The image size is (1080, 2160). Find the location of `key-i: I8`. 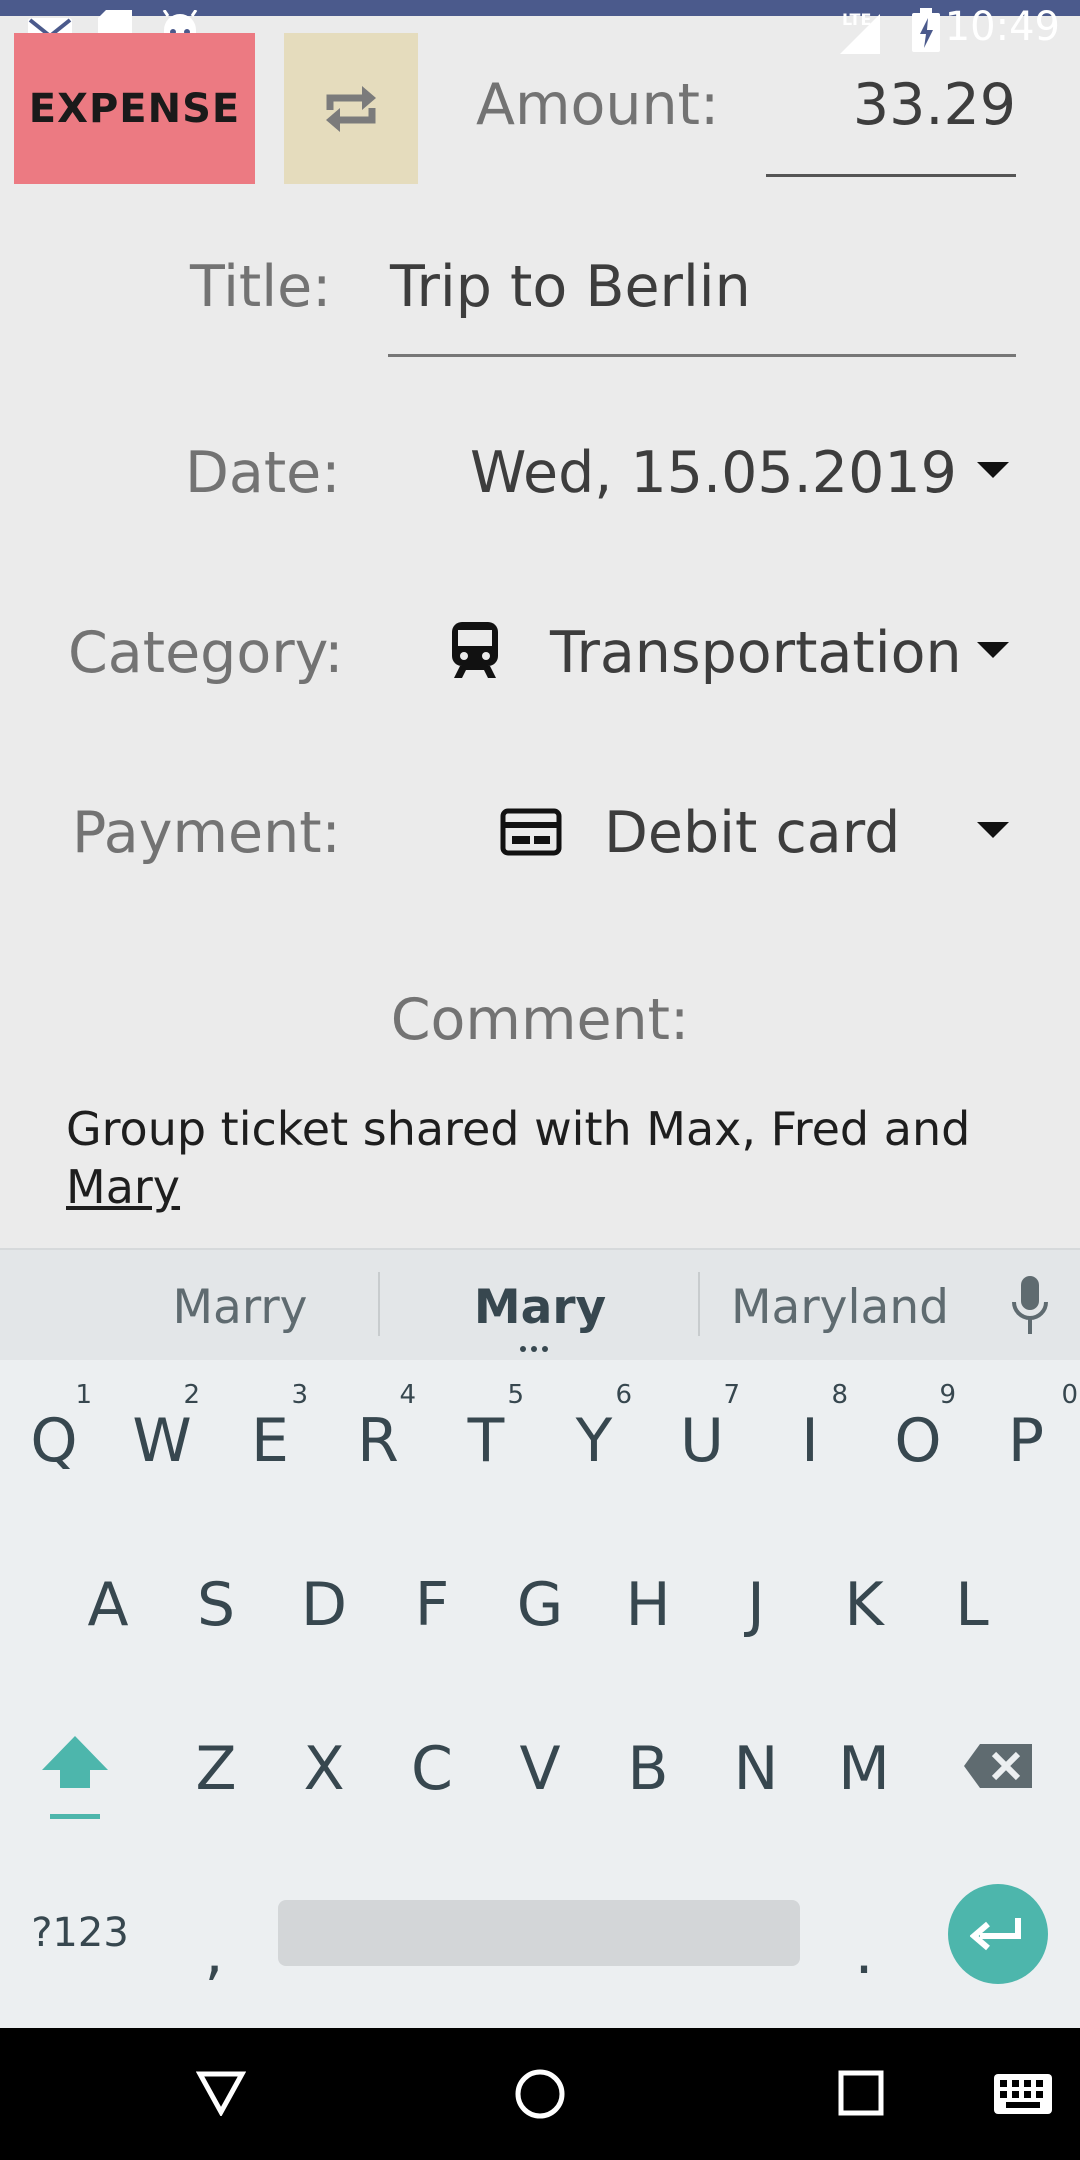

key-i: I8 is located at coordinates (810, 1441).